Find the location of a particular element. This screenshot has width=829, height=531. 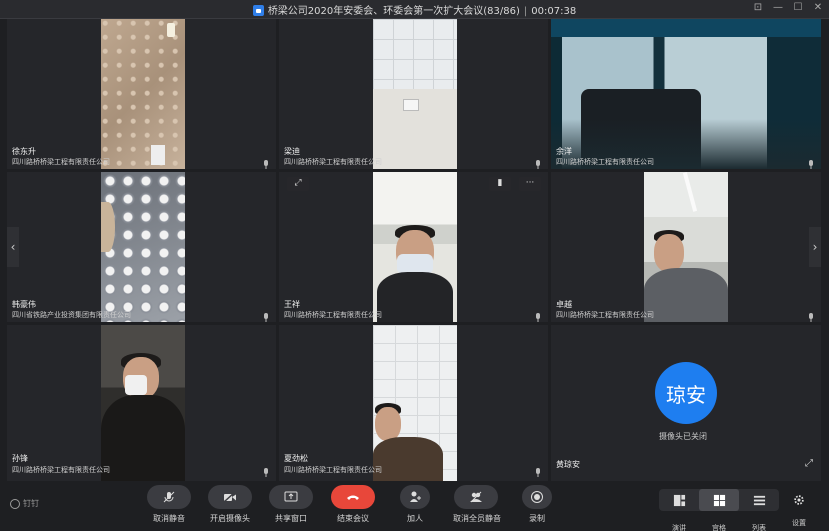

app-logo-text: 钉钉 is located at coordinates (31, 503).